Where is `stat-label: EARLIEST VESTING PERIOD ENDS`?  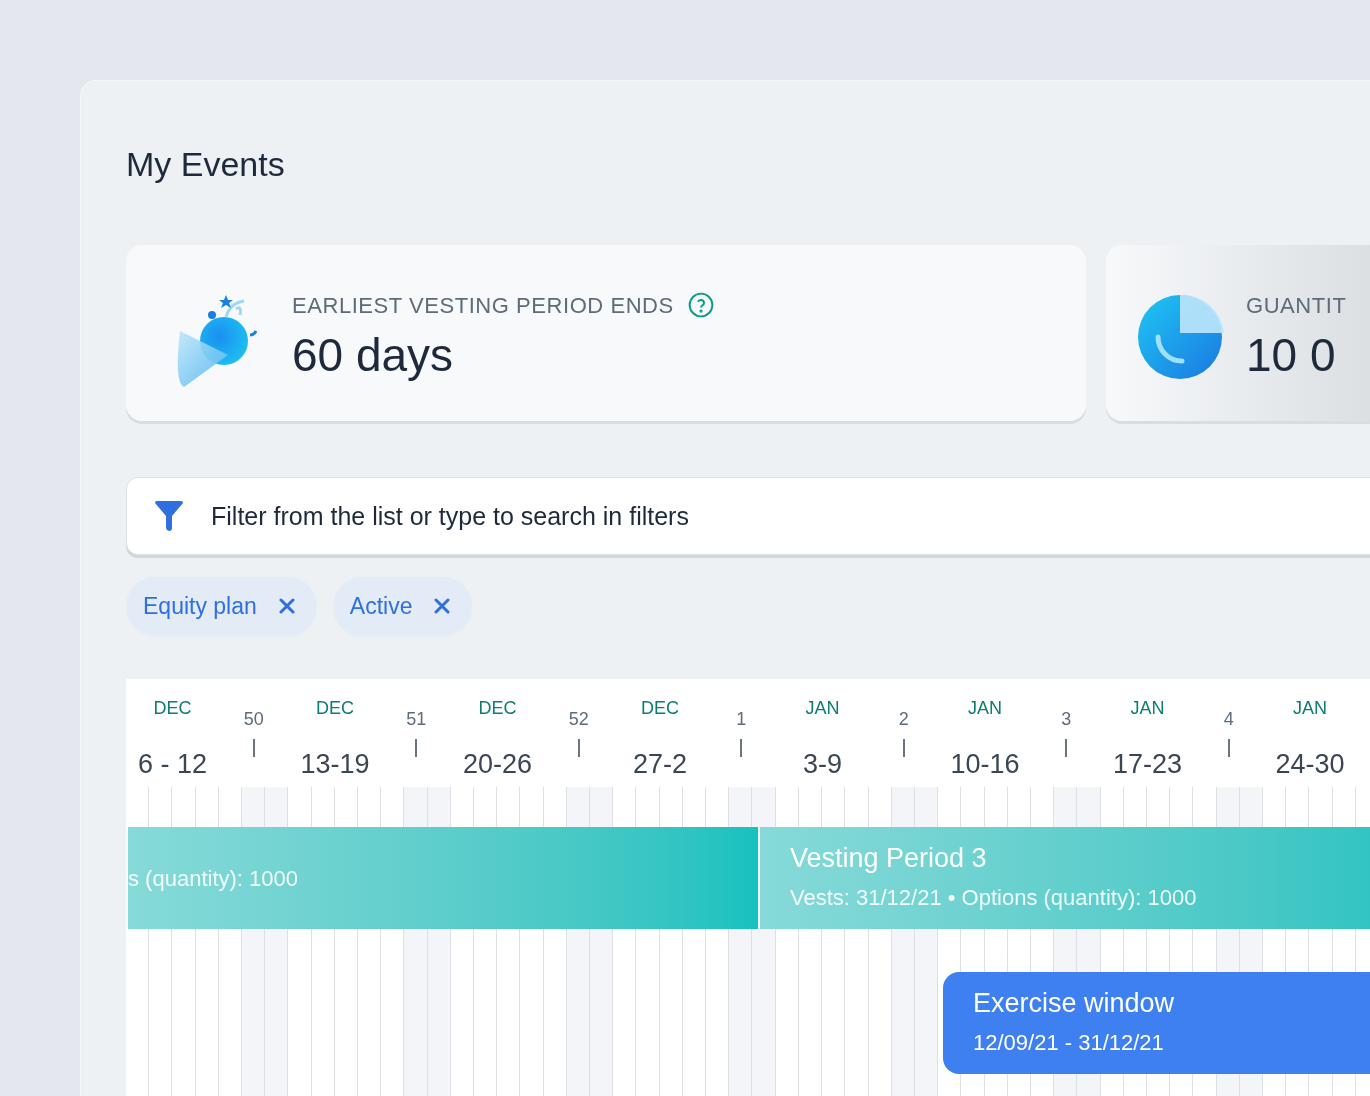
stat-label: EARLIEST VESTING PERIOD ENDS is located at coordinates (483, 305).